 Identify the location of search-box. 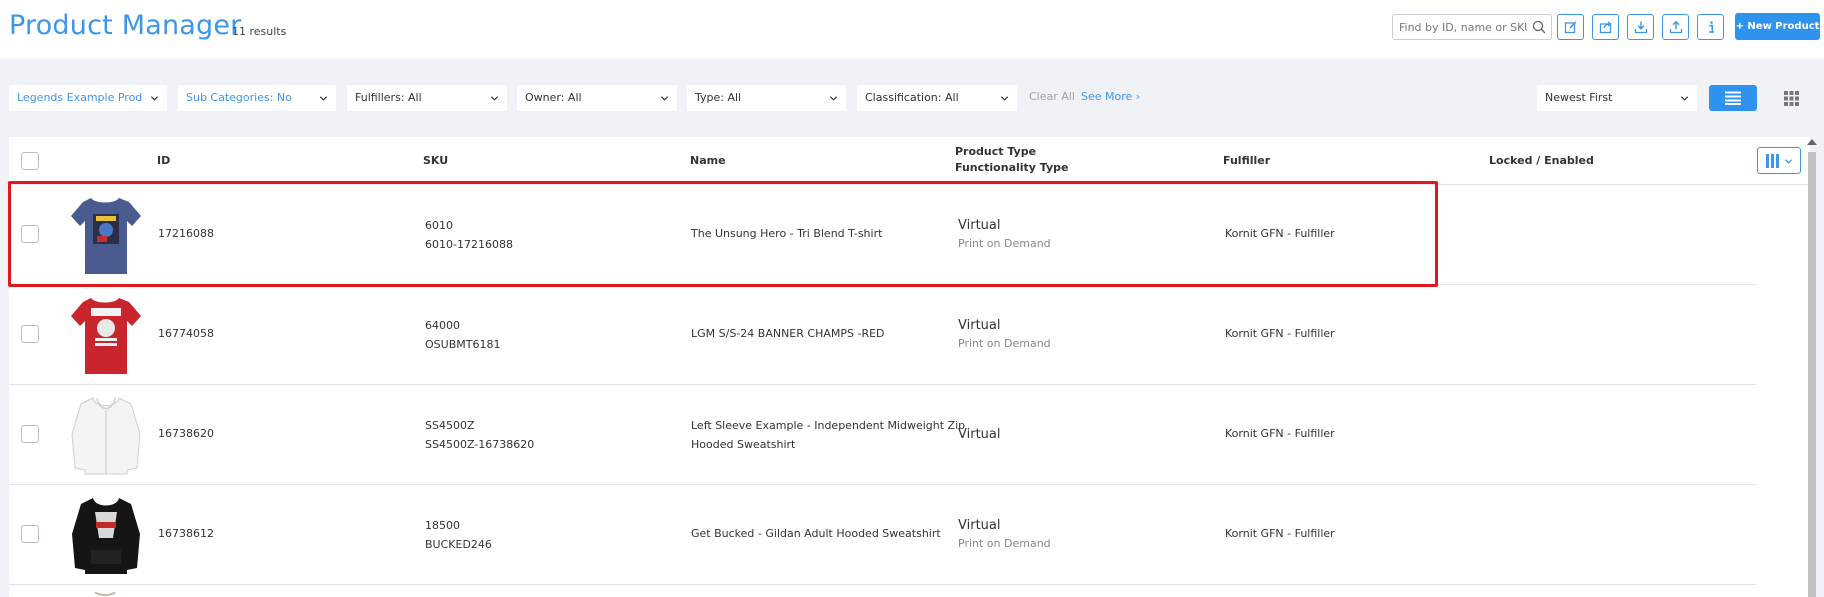
(1472, 27).